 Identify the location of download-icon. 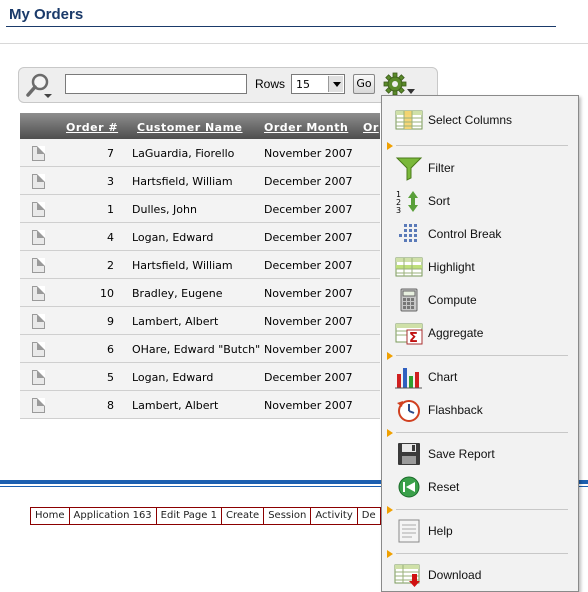
(409, 575).